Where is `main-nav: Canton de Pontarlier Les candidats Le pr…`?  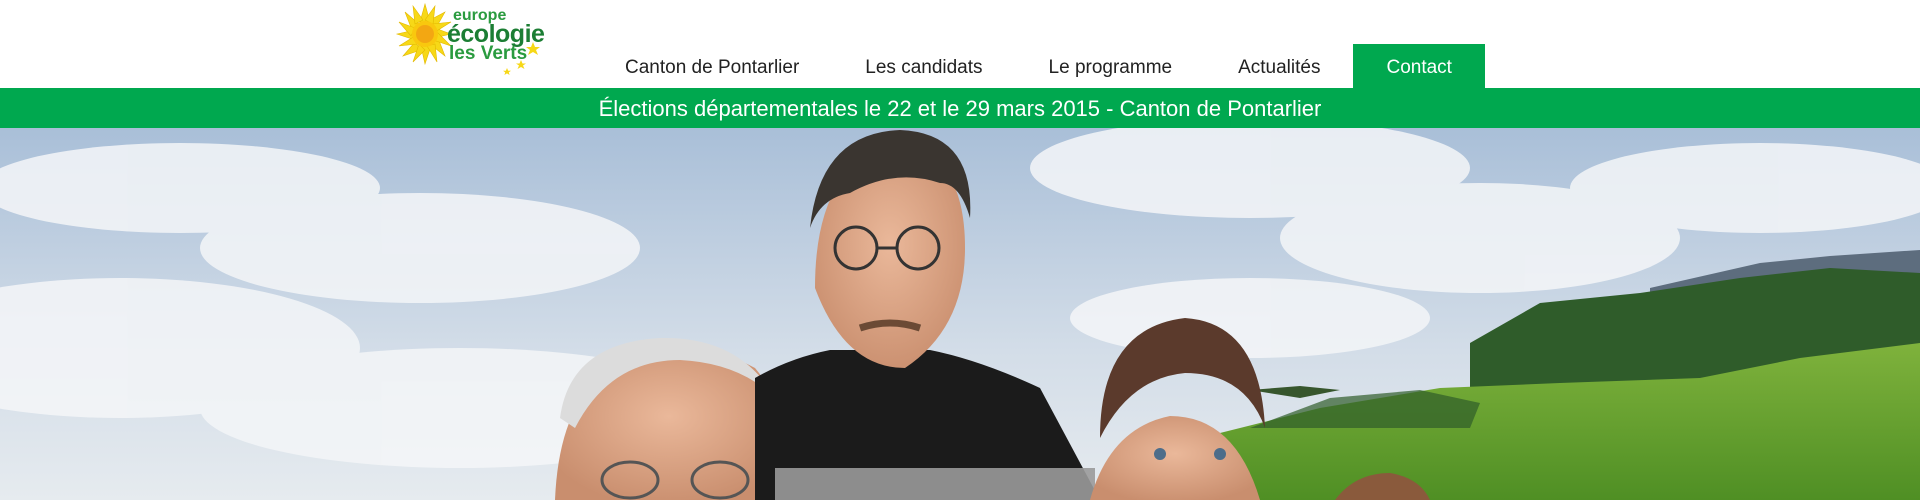
main-nav: Canton de Pontarlier Les candidats Le pr… is located at coordinates (1038, 66).